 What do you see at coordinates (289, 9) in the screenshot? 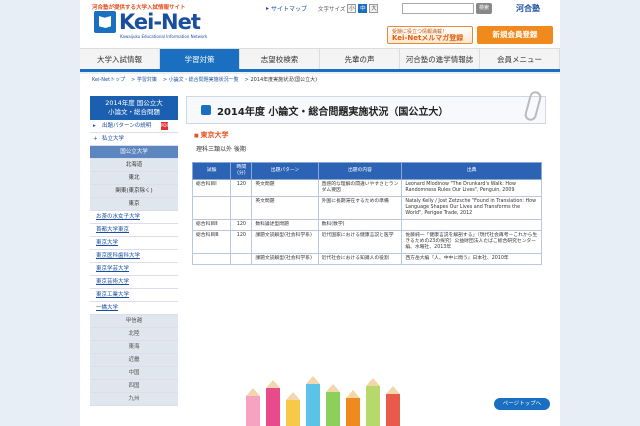
I see `sitemap-label: サイトマップ` at bounding box center [289, 9].